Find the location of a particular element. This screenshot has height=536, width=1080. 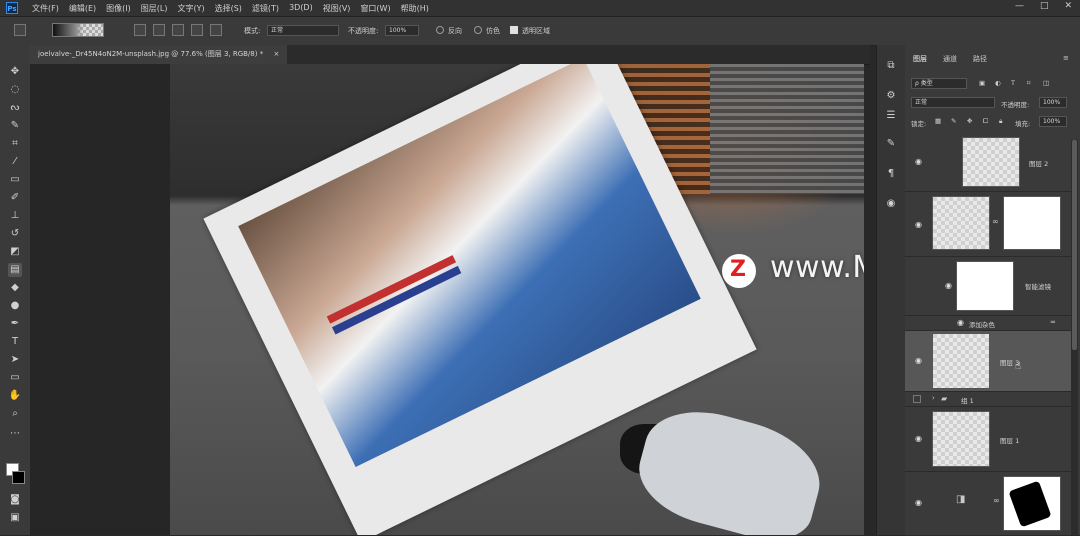

visibility-empty-box is located at coordinates (917, 399).